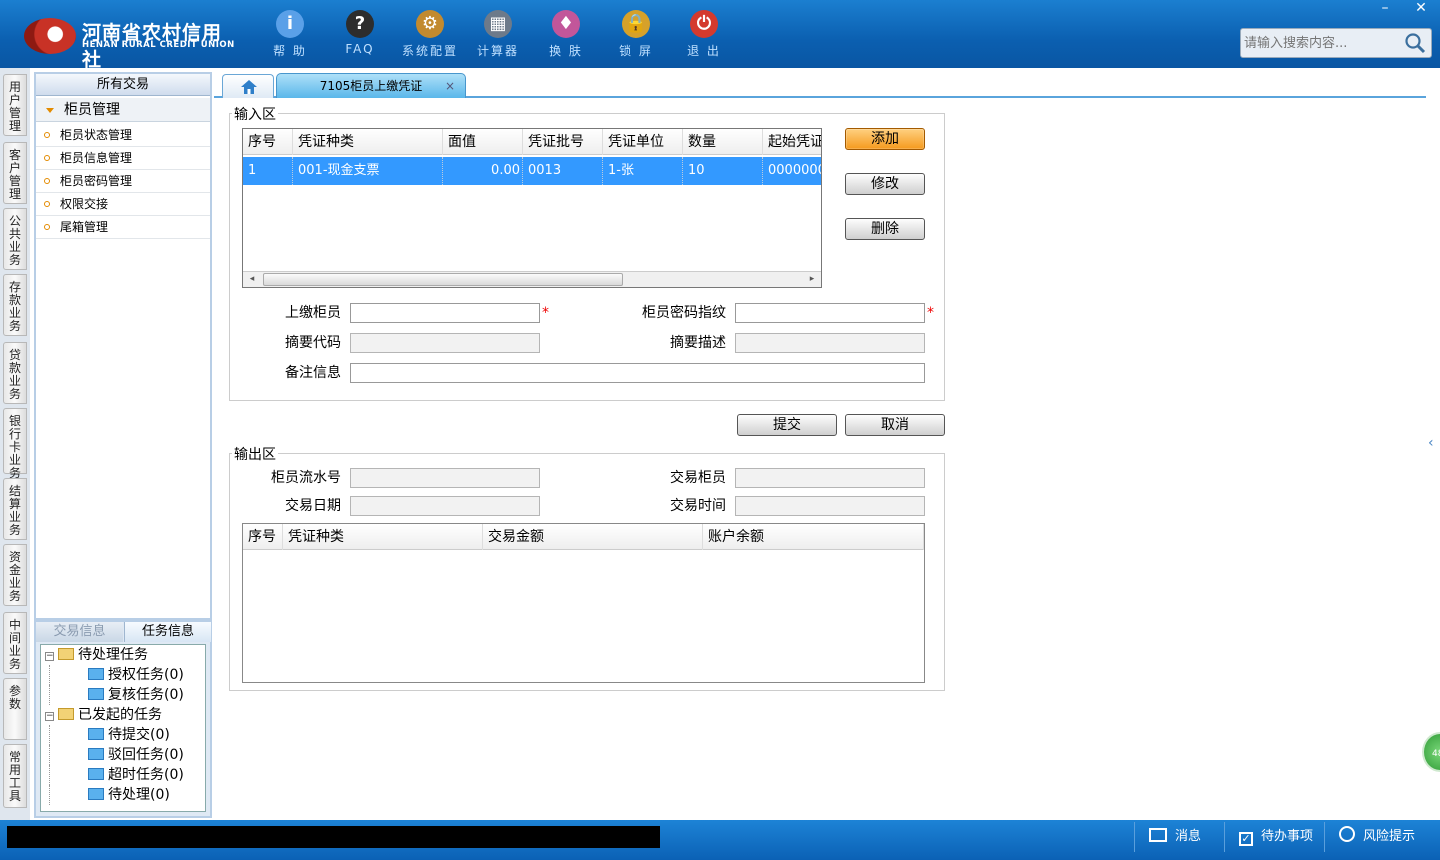 The width and height of the screenshot is (1440, 860). I want to click on nav-item-2: 柜员密码管理, so click(123, 181).